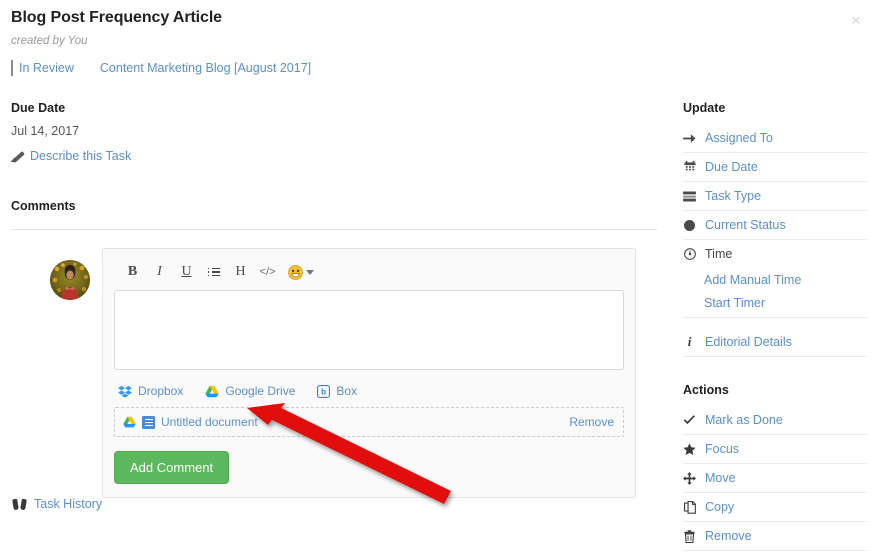 The image size is (877, 558). I want to click on svg-text: b, so click(323, 391).